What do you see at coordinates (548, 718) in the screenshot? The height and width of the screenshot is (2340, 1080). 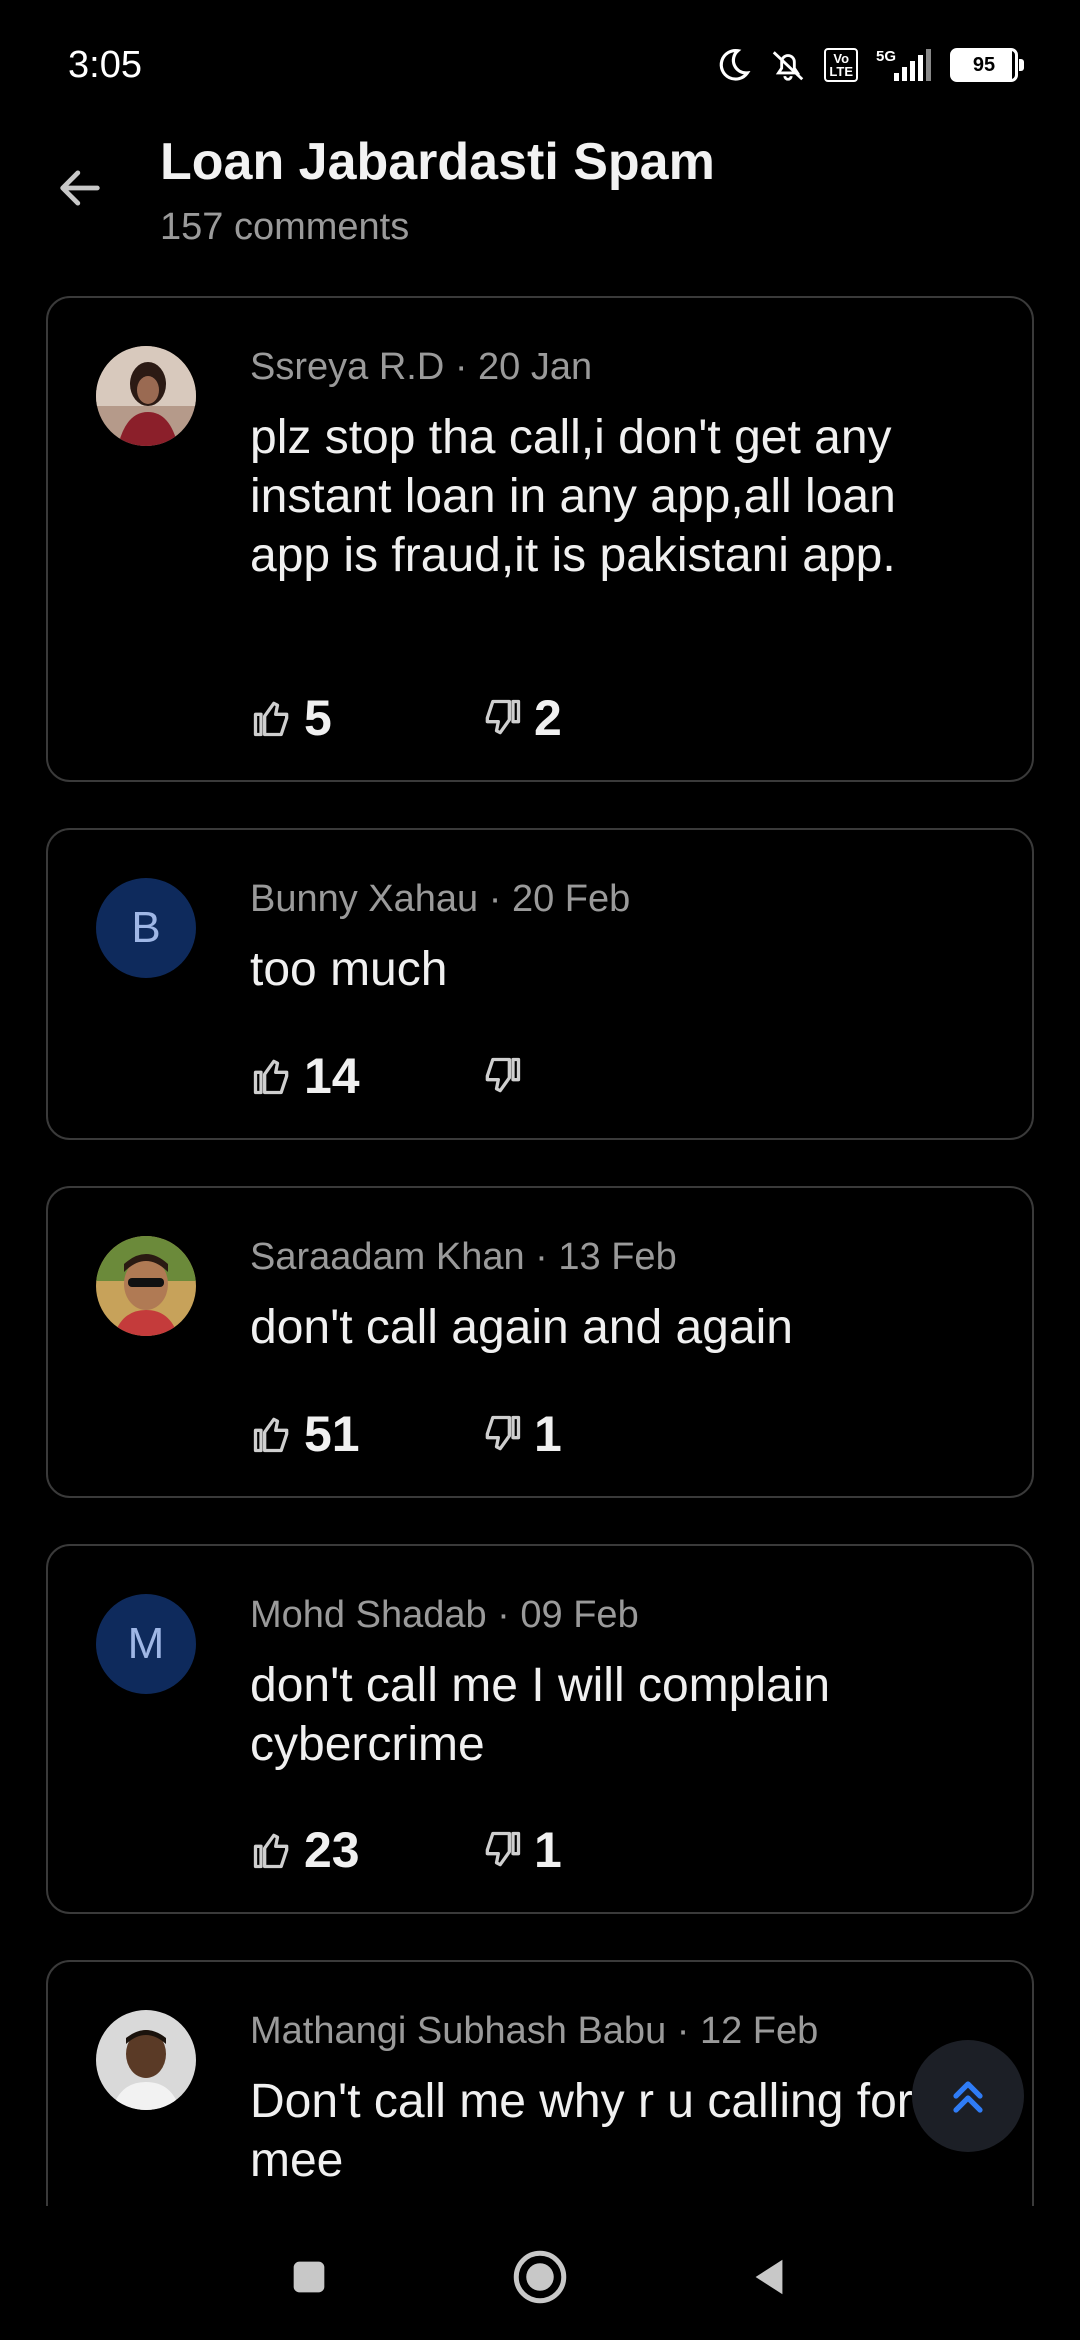 I see `dislike-count: 2` at bounding box center [548, 718].